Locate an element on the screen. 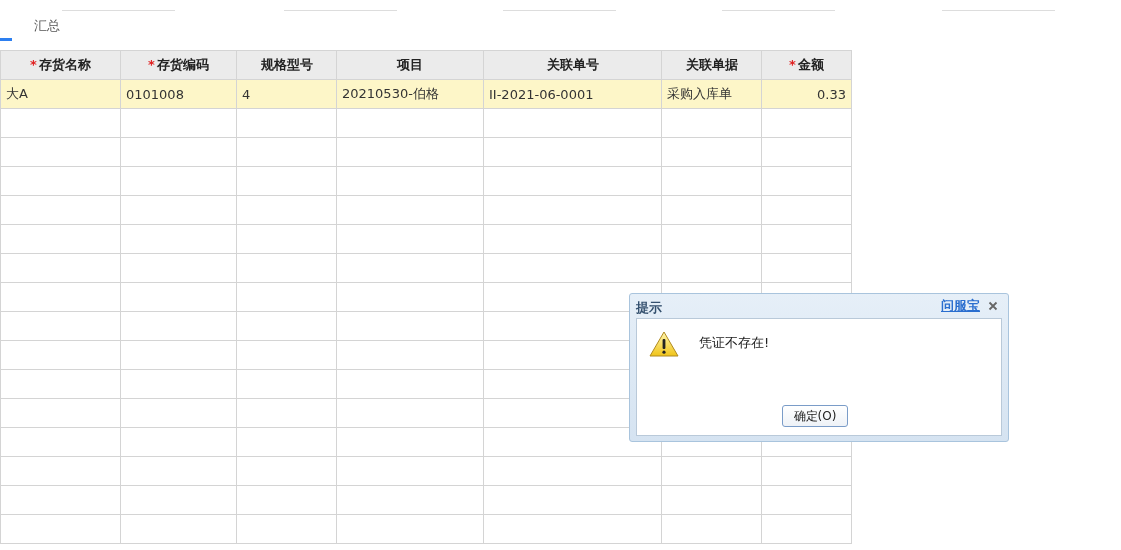  header-label: 存货编码 is located at coordinates (182, 64).